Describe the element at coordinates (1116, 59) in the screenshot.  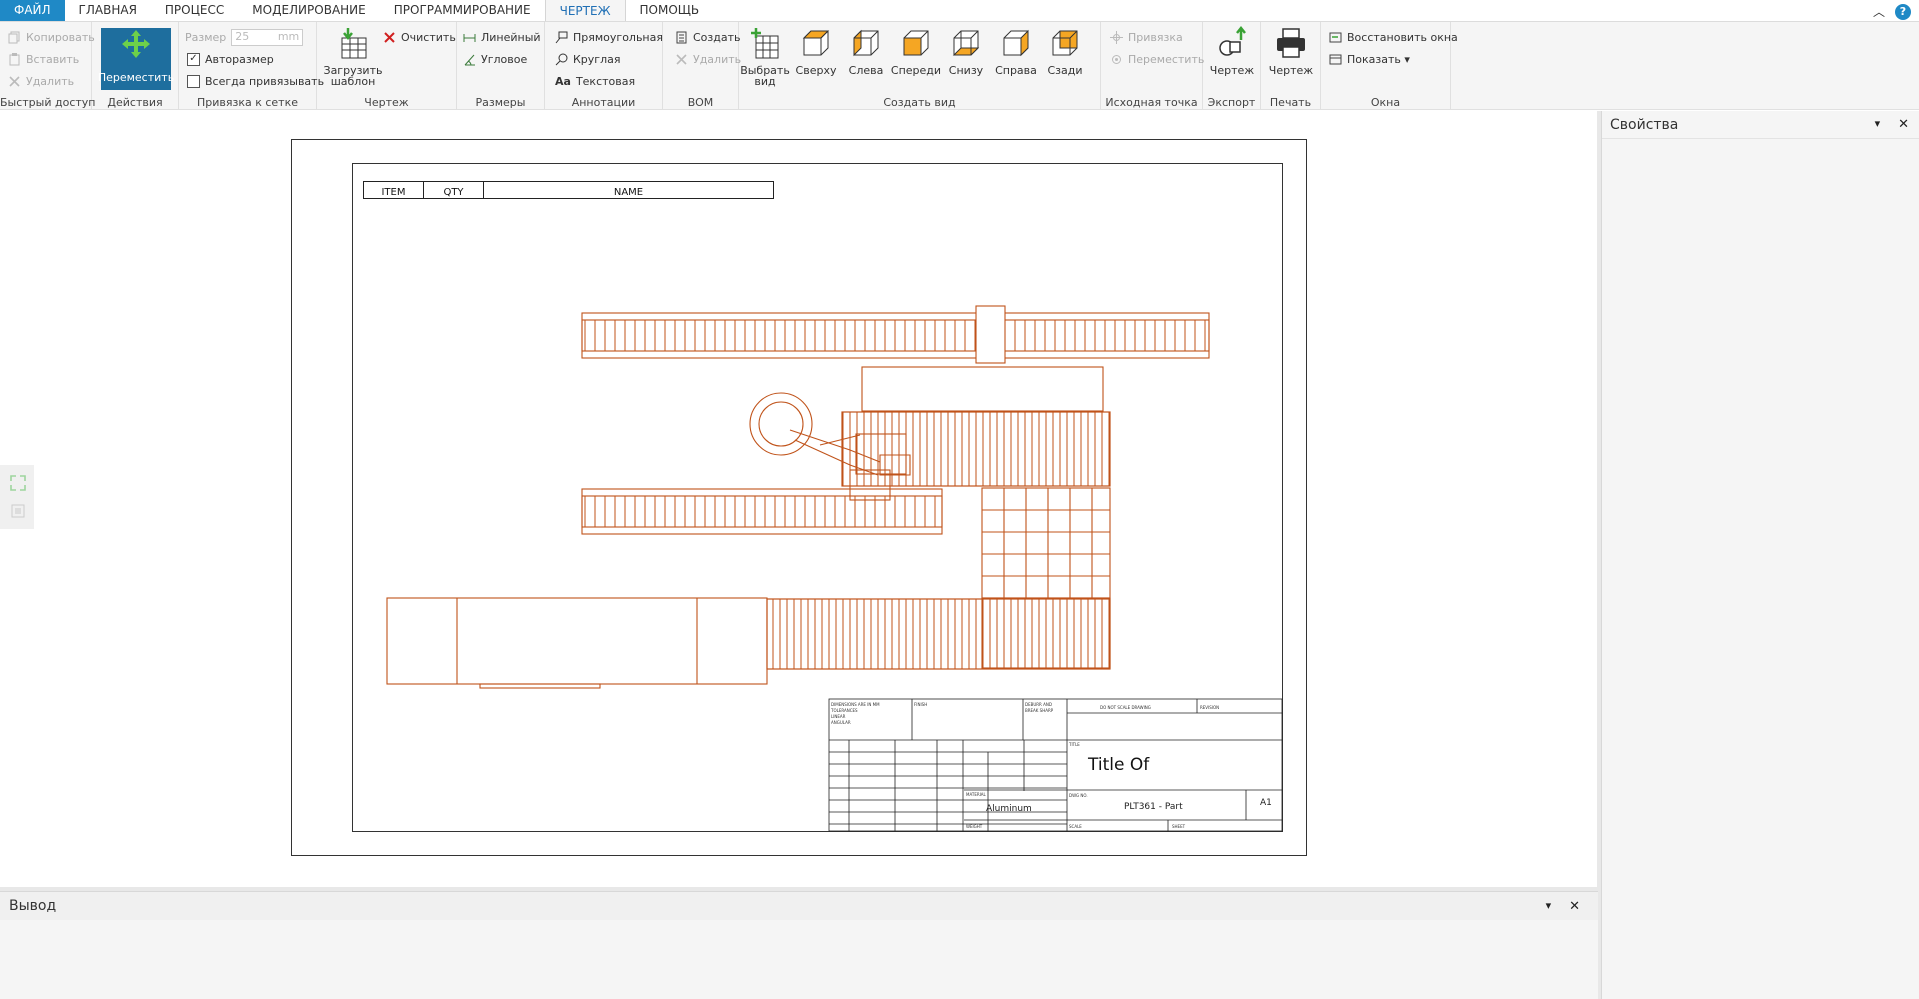
I see `origin-move-icon` at that location.